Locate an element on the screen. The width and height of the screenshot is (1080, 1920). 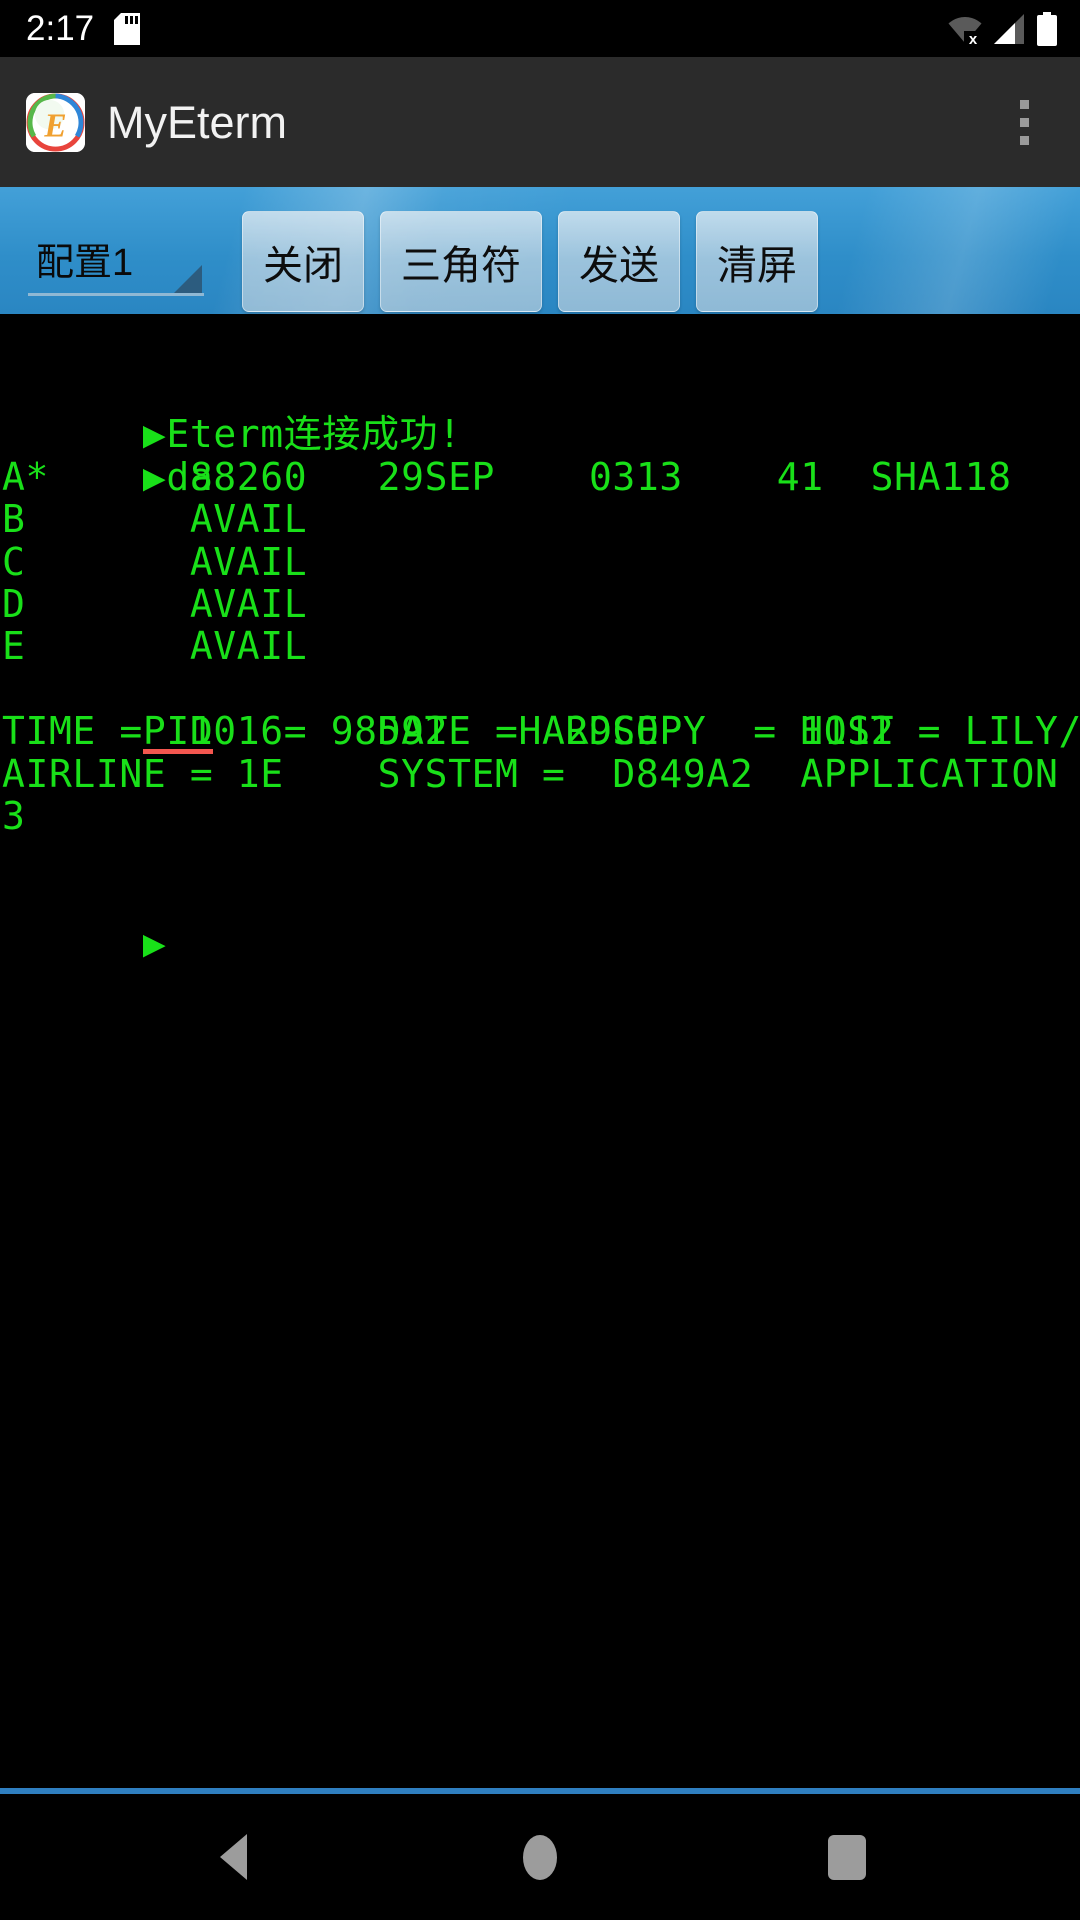
config-spinner: 配置1 is located at coordinates (114, 257).